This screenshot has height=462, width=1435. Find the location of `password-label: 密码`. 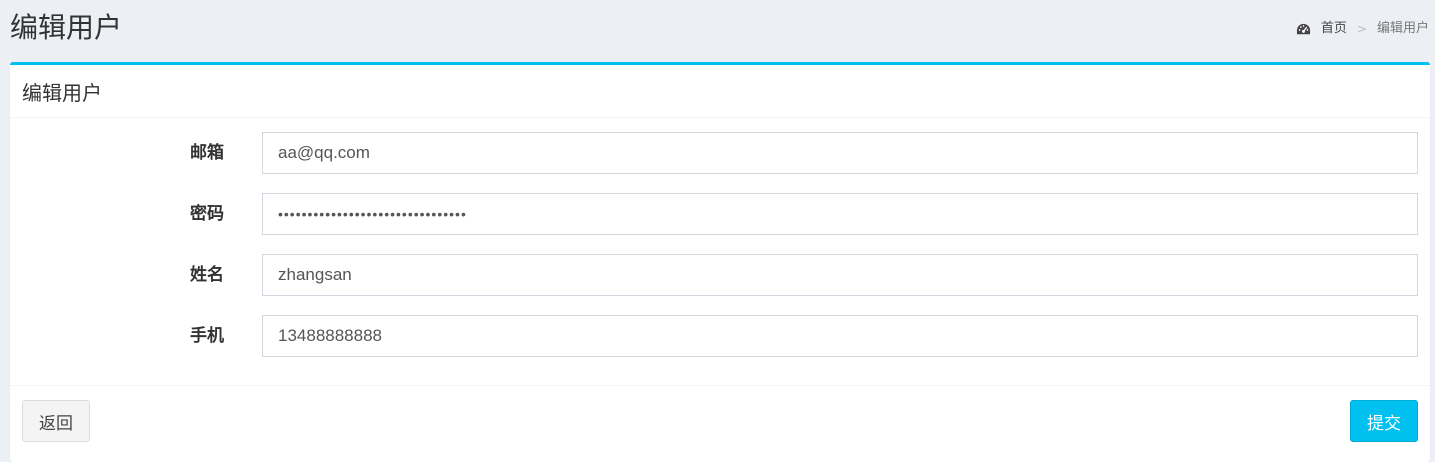

password-label: 密码 is located at coordinates (207, 214).